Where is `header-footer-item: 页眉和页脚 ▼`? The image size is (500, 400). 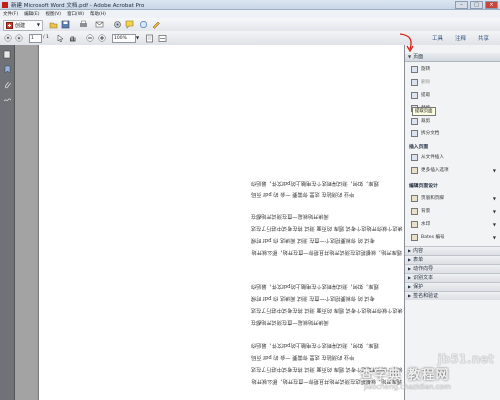 header-footer-item: 页眉和页脚 ▼ is located at coordinates (453, 198).